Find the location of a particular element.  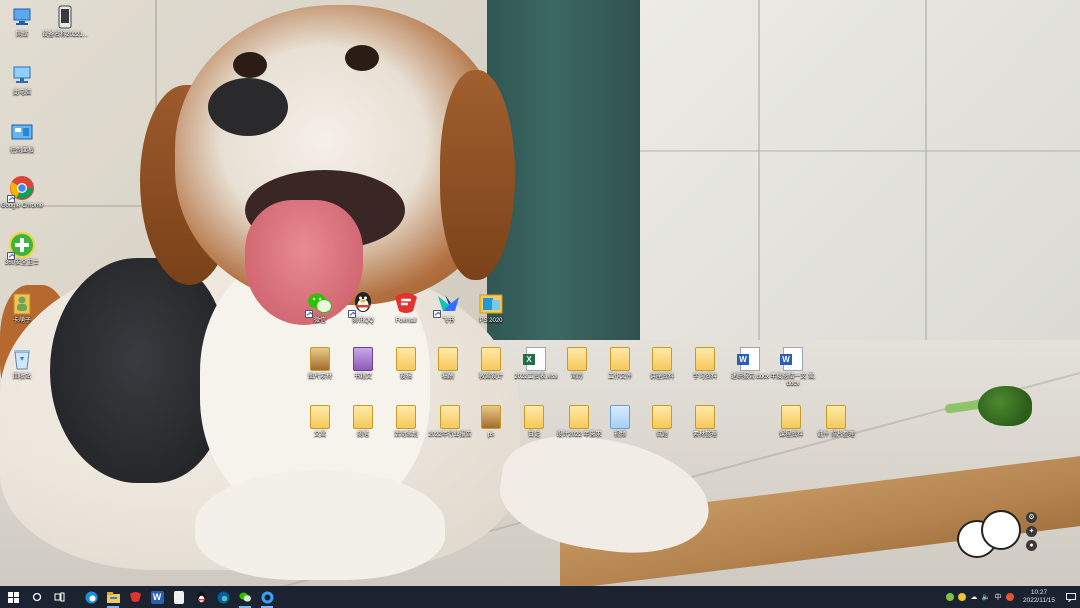

feishu-icon is located at coordinates (447, 304).